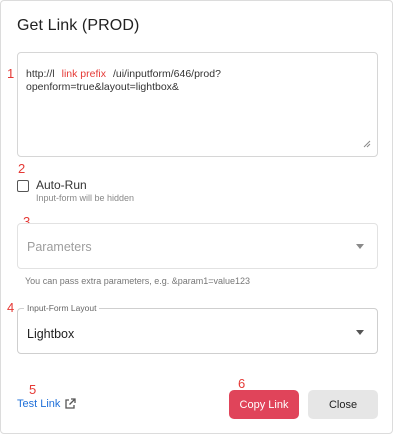  I want to click on auto-run-hint: Input-form will be hidden, so click(85, 198).